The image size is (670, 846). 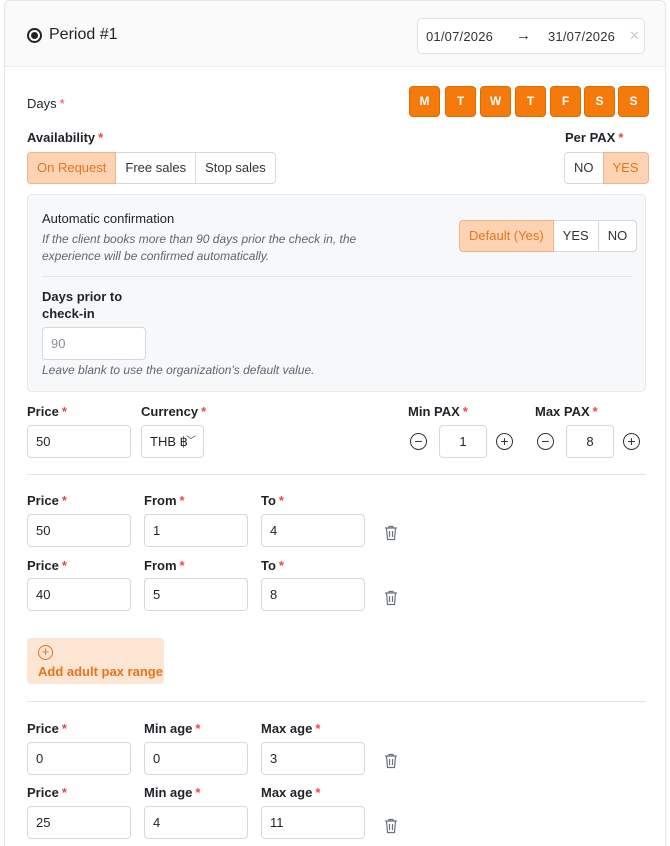 I want to click on arrow-right-icon: →, so click(x=523, y=35).